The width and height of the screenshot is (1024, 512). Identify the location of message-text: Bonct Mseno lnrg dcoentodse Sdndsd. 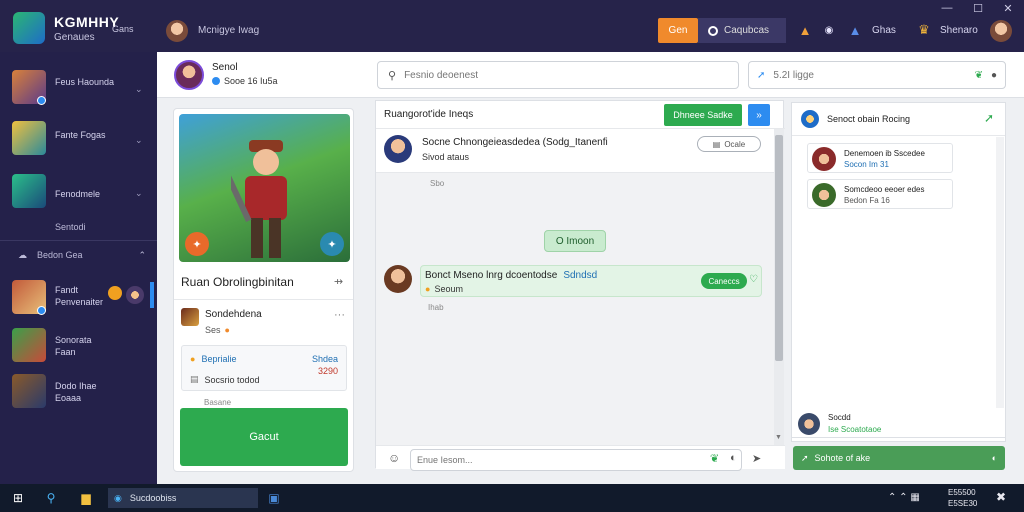
(511, 275).